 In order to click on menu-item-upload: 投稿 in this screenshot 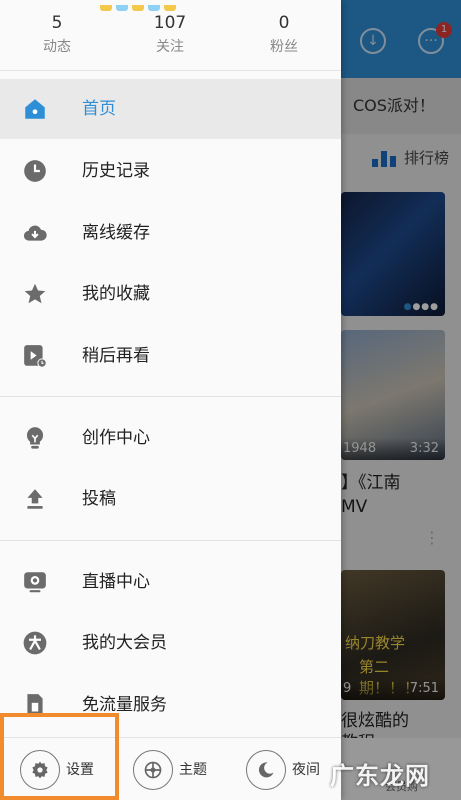, I will do `click(170, 499)`.